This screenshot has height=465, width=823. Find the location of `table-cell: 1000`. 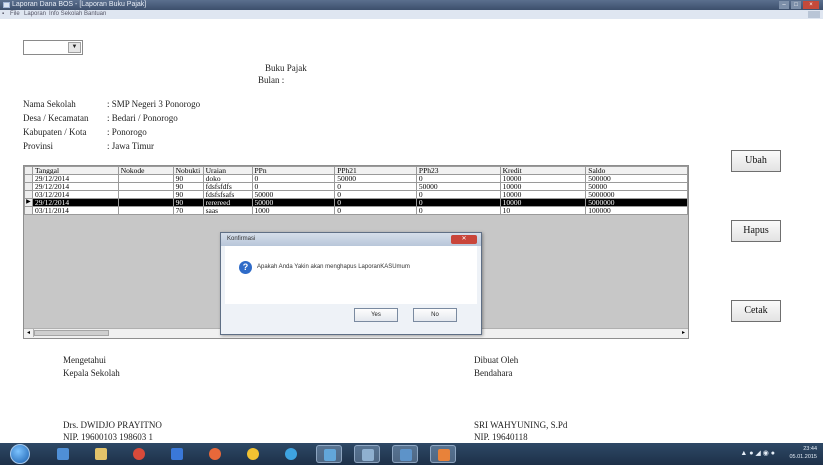

table-cell: 1000 is located at coordinates (293, 210).